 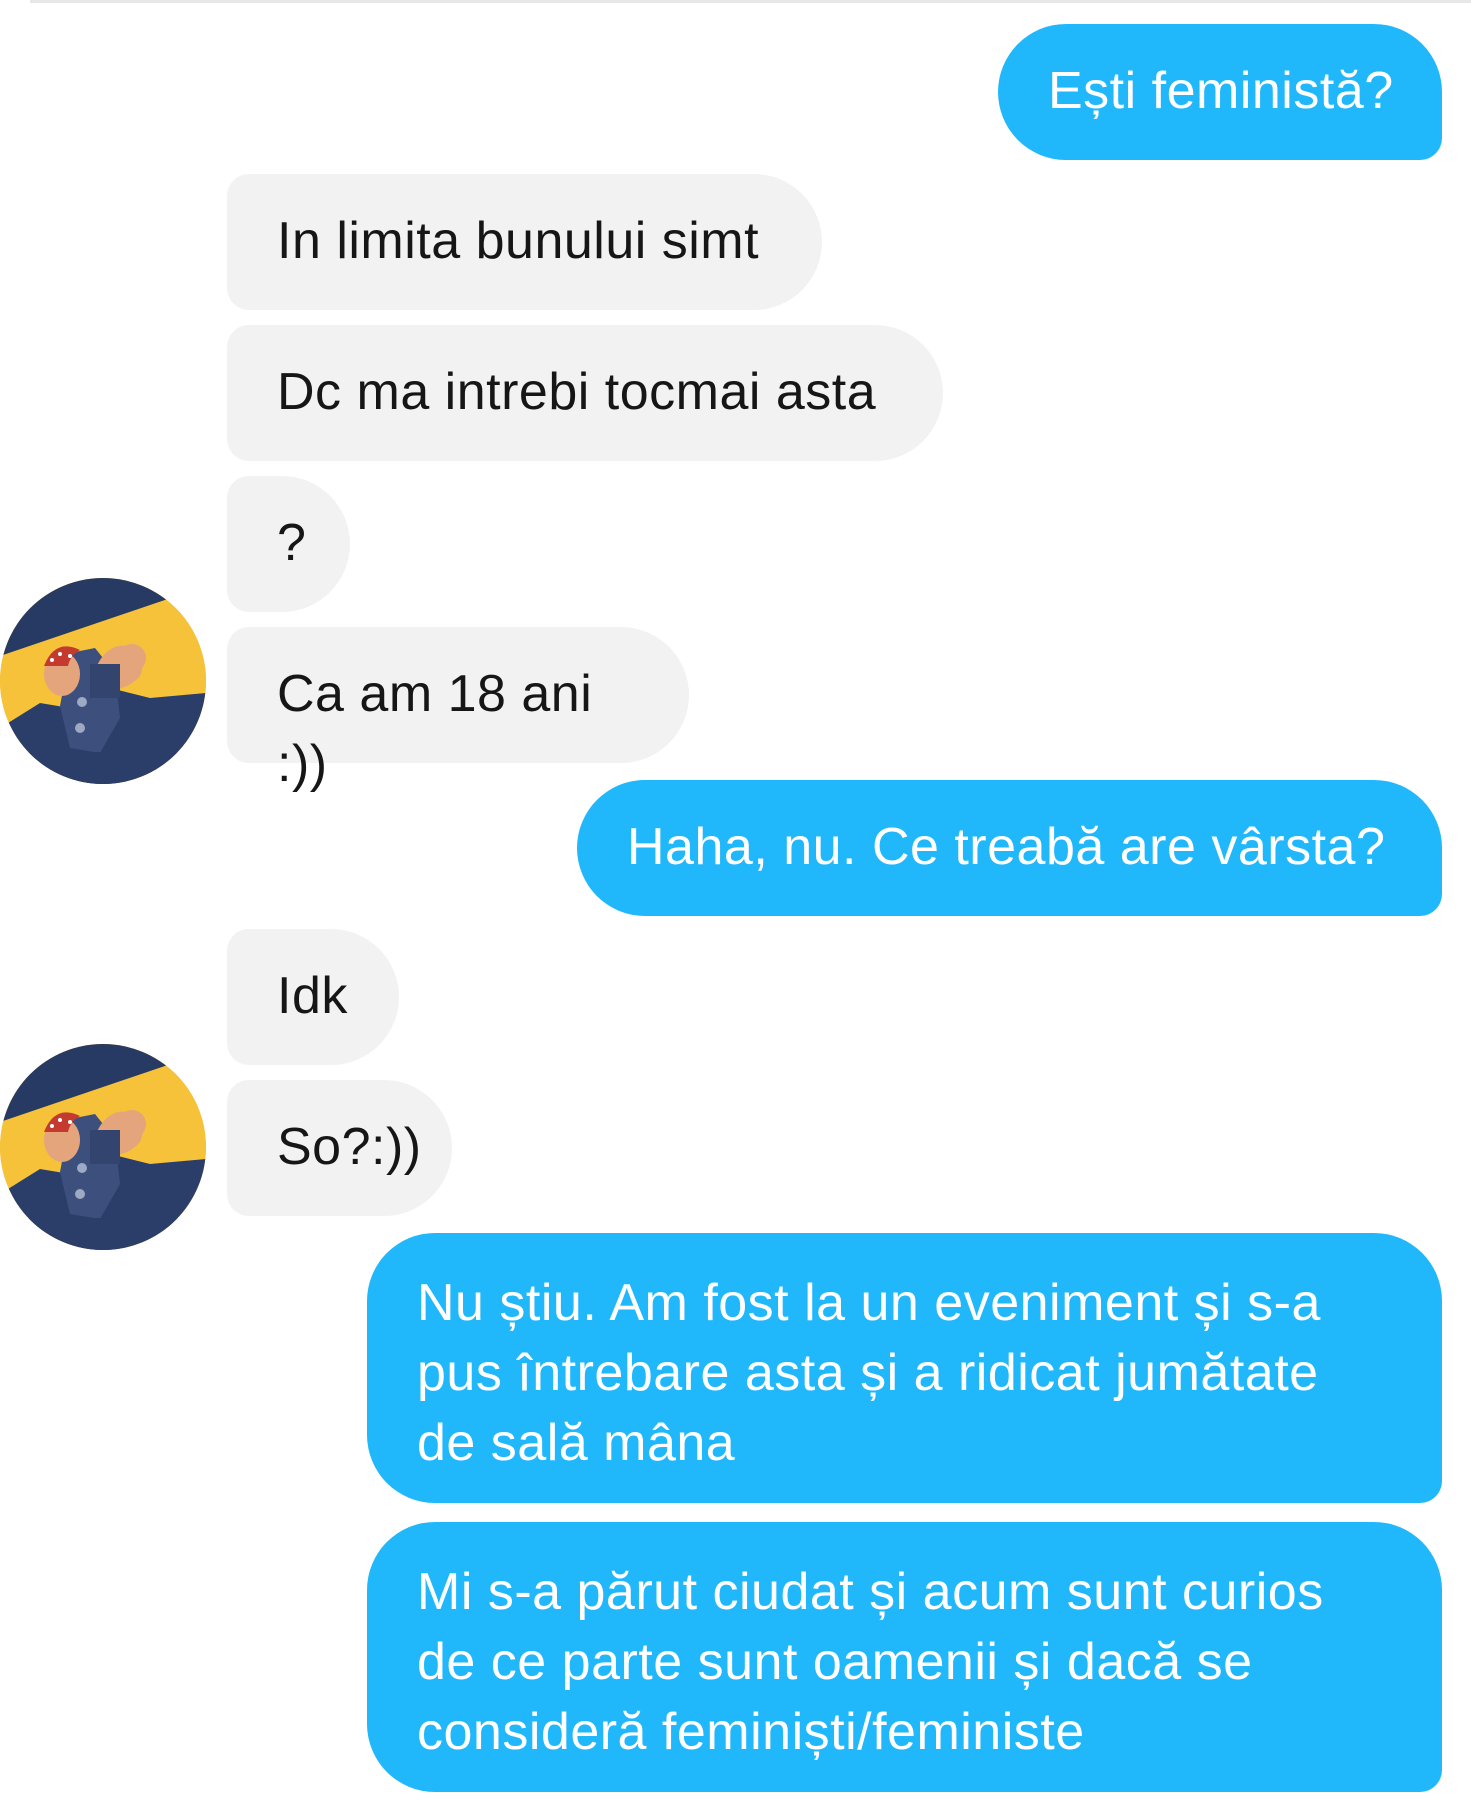 What do you see at coordinates (288, 544) in the screenshot?
I see `incoming-message: ?` at bounding box center [288, 544].